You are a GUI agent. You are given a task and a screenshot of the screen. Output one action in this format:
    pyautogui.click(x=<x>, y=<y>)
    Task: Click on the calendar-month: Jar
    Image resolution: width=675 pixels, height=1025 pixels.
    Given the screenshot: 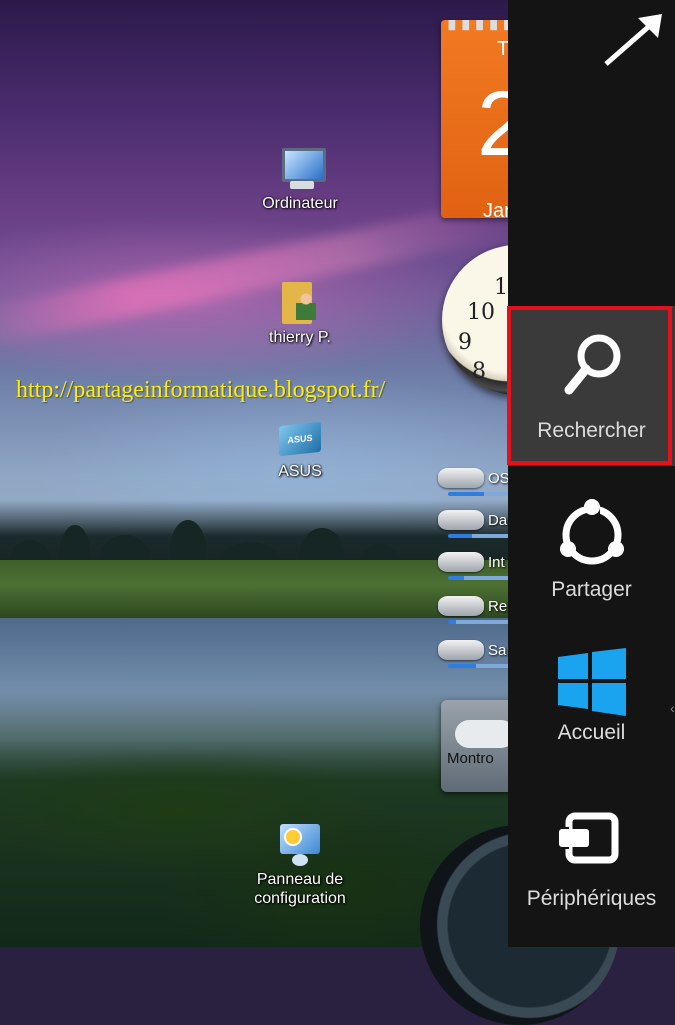 What is the action you would take?
    pyautogui.click(x=497, y=209)
    